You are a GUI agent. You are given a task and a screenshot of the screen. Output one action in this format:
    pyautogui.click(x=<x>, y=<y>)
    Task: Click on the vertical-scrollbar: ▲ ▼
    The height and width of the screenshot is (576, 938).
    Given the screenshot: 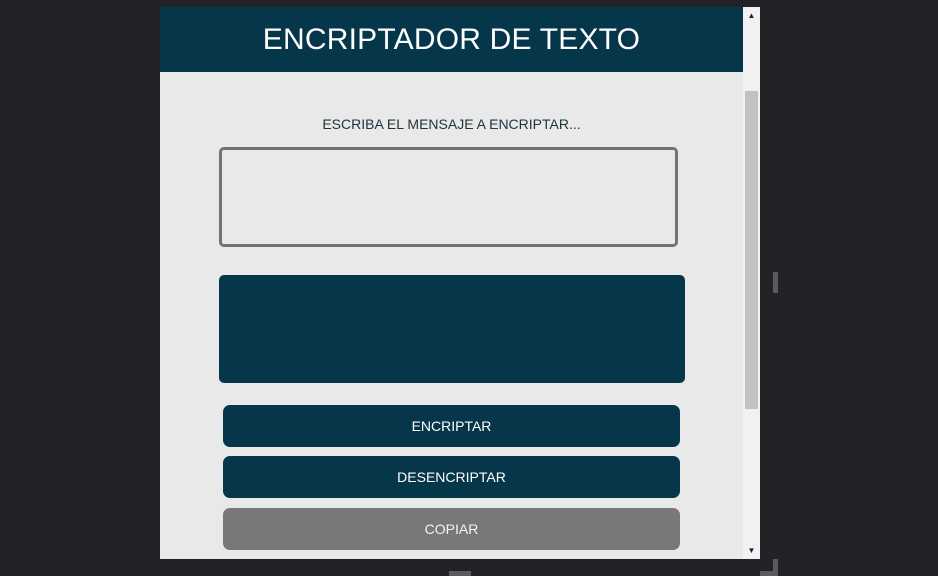 What is the action you would take?
    pyautogui.click(x=751, y=283)
    